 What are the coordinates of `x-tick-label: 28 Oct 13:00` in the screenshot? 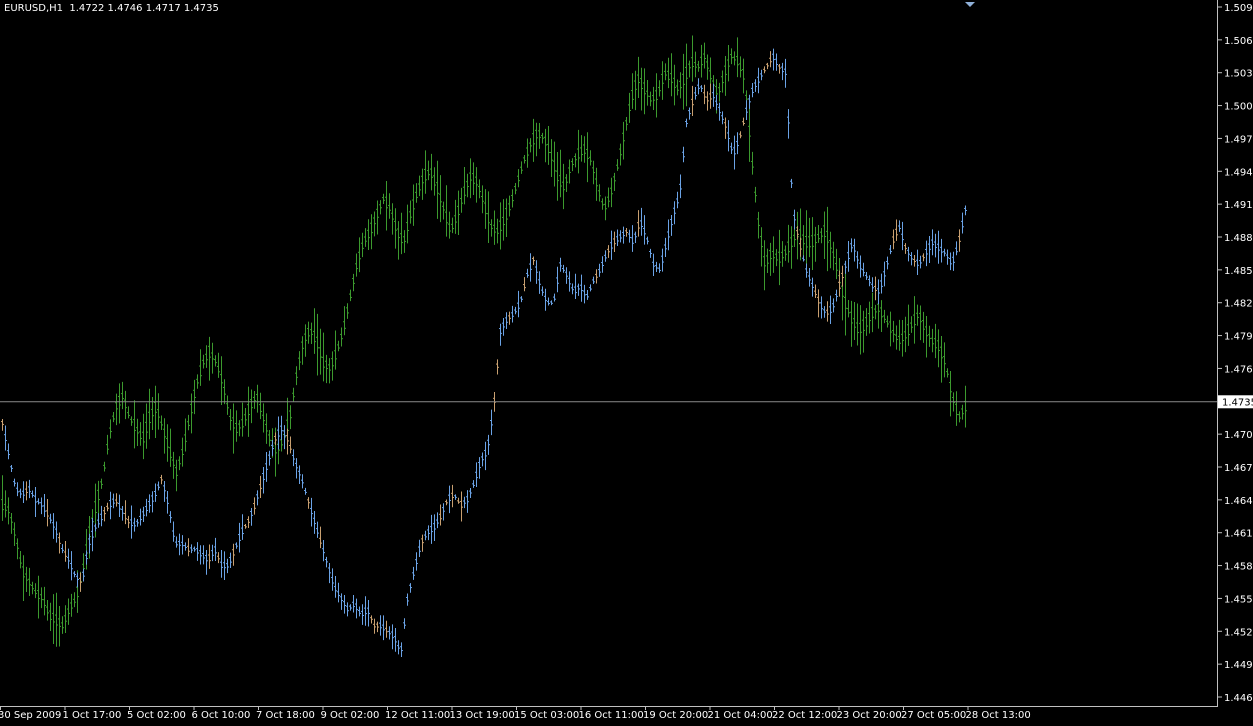 It's located at (998, 715).